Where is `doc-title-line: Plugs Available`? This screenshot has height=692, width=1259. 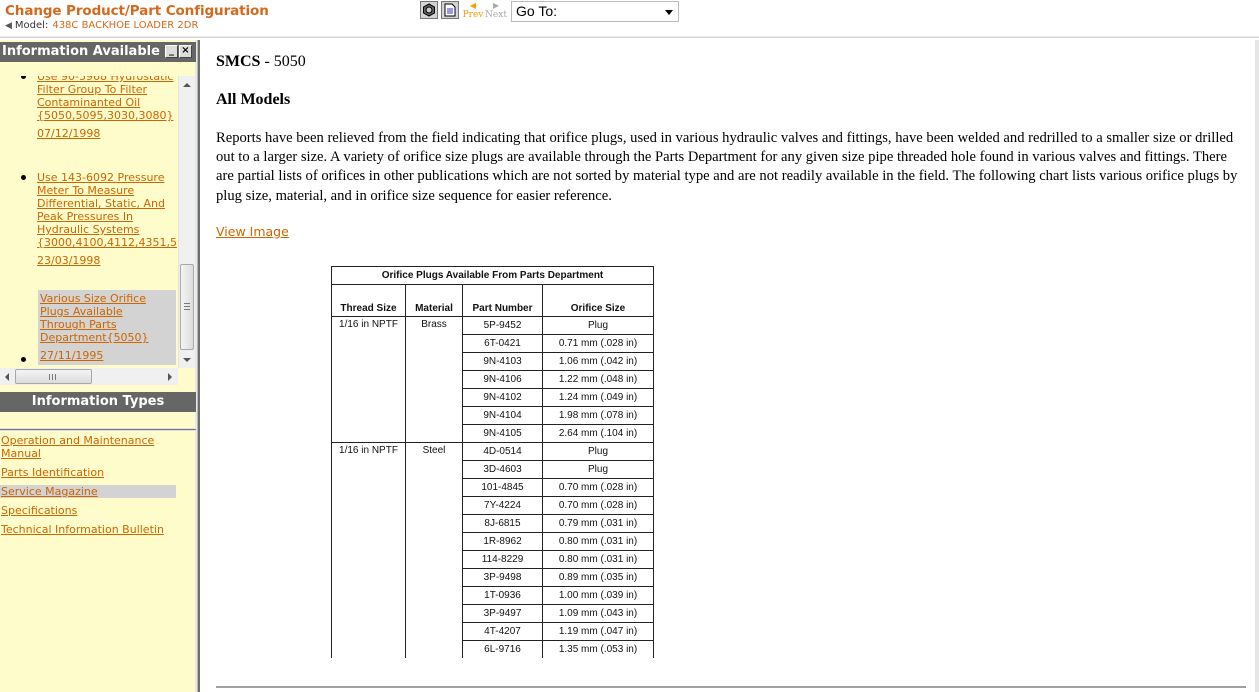
doc-title-line: Plugs Available is located at coordinates (108, 311).